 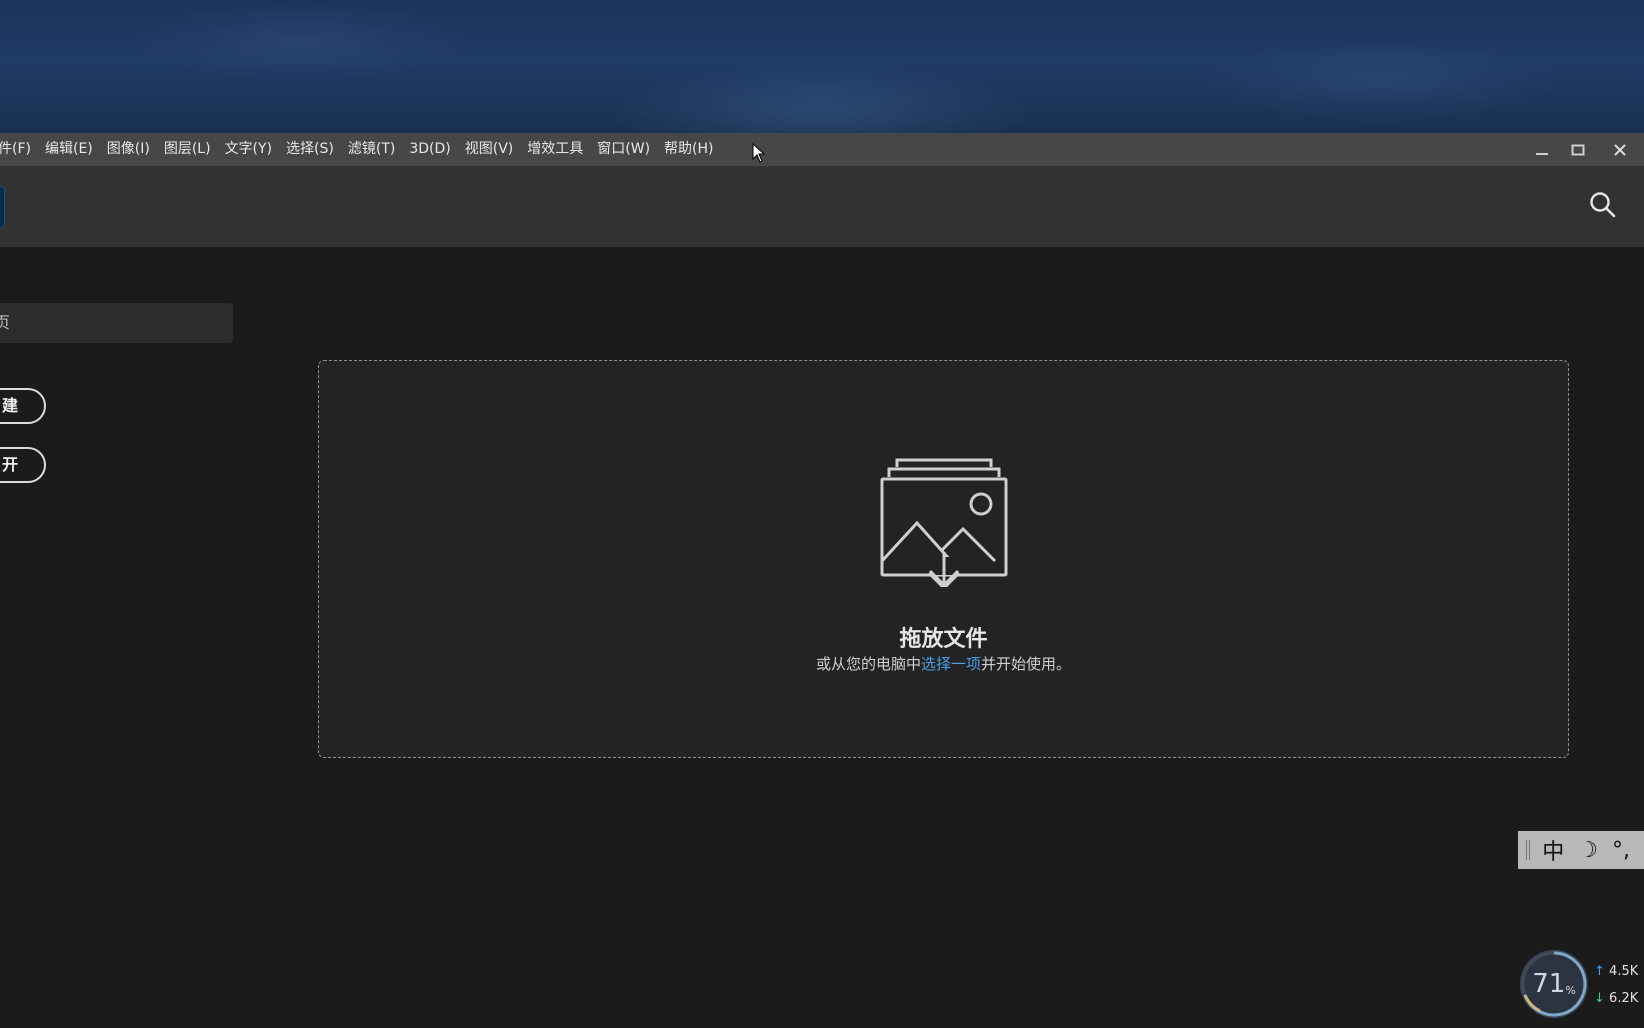 What do you see at coordinates (1599, 998) in the screenshot?
I see `download-arrow-icon: ↓` at bounding box center [1599, 998].